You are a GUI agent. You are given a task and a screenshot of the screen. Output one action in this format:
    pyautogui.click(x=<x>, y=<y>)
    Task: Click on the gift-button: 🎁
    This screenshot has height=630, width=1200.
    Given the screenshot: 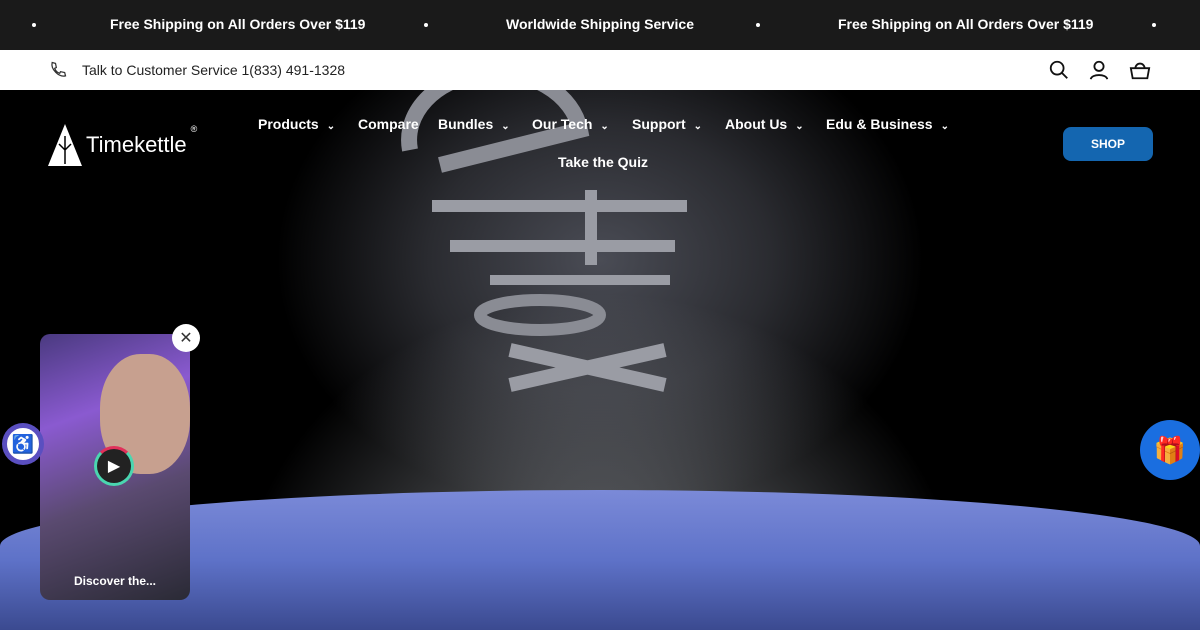 What is the action you would take?
    pyautogui.click(x=1170, y=450)
    